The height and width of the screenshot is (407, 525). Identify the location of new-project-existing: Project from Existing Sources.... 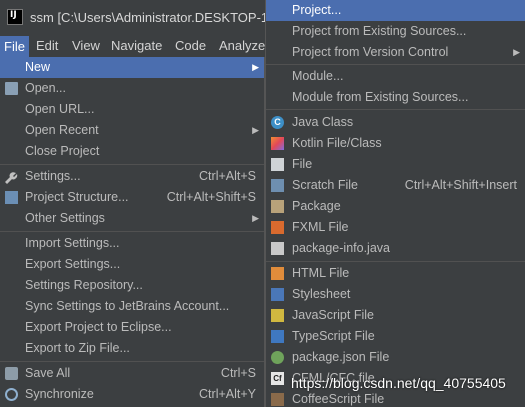
(395, 31).